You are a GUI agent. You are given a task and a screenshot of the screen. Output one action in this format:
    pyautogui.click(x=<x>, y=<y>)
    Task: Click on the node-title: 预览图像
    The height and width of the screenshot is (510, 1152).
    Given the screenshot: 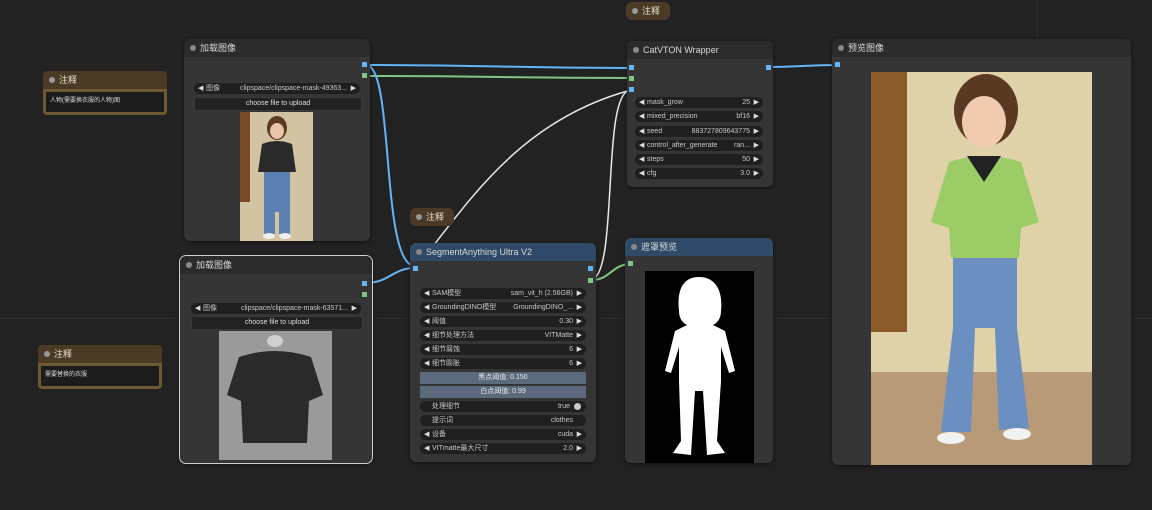 What is the action you would take?
    pyautogui.click(x=866, y=48)
    